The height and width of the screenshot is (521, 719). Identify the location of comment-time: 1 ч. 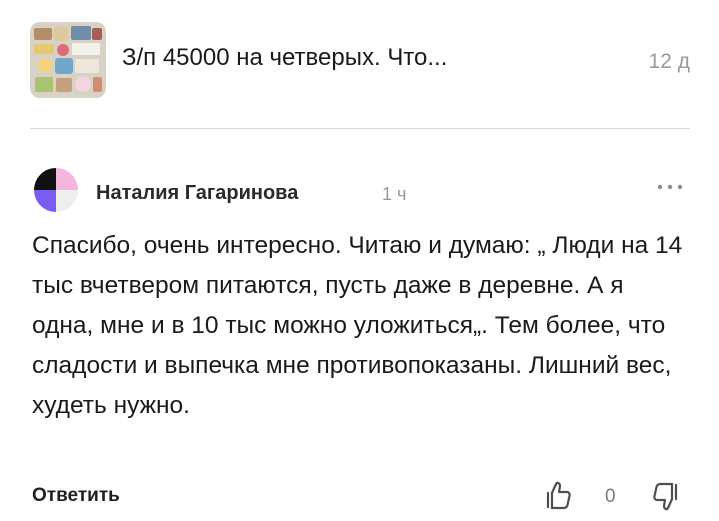
(394, 194).